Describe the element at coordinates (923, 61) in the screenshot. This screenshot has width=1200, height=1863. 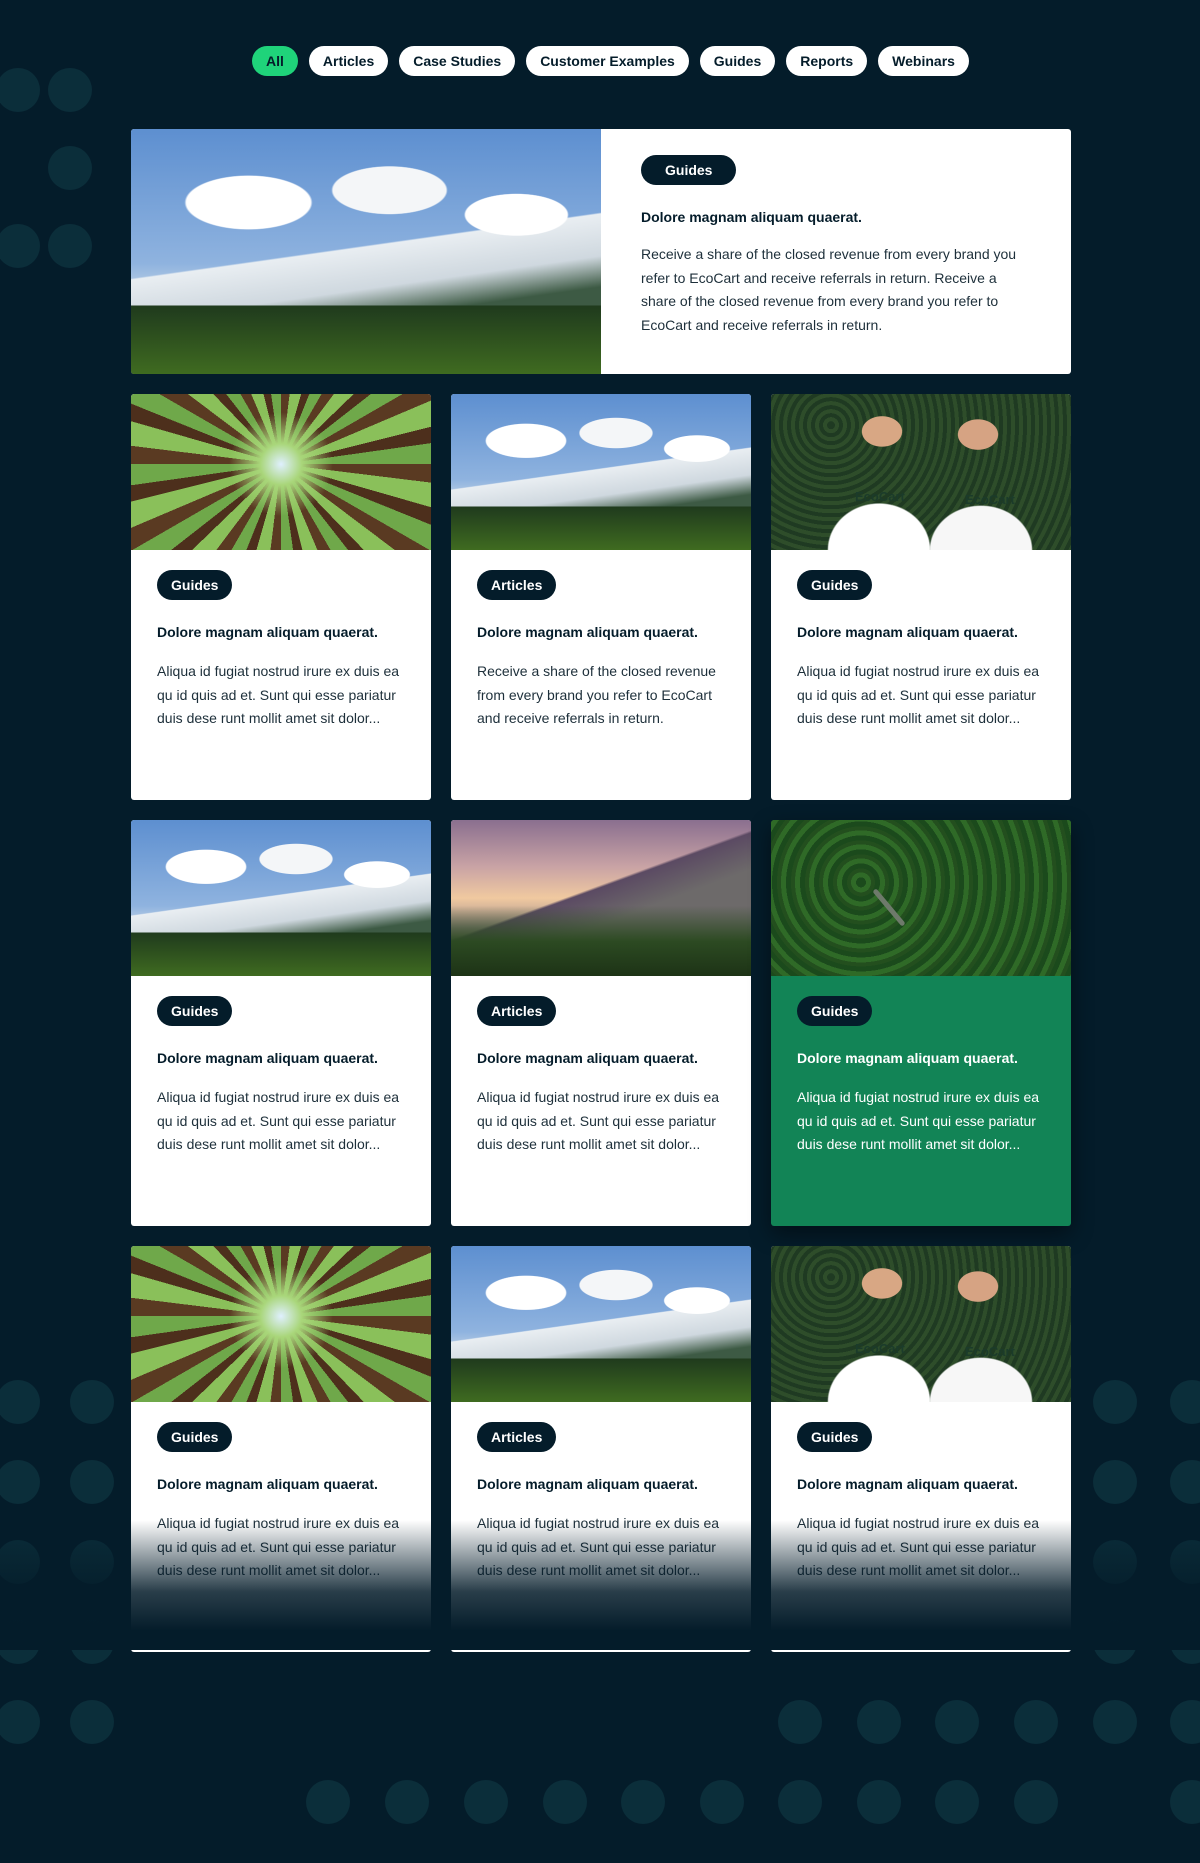
I see `filter-webinars: Webinars` at that location.